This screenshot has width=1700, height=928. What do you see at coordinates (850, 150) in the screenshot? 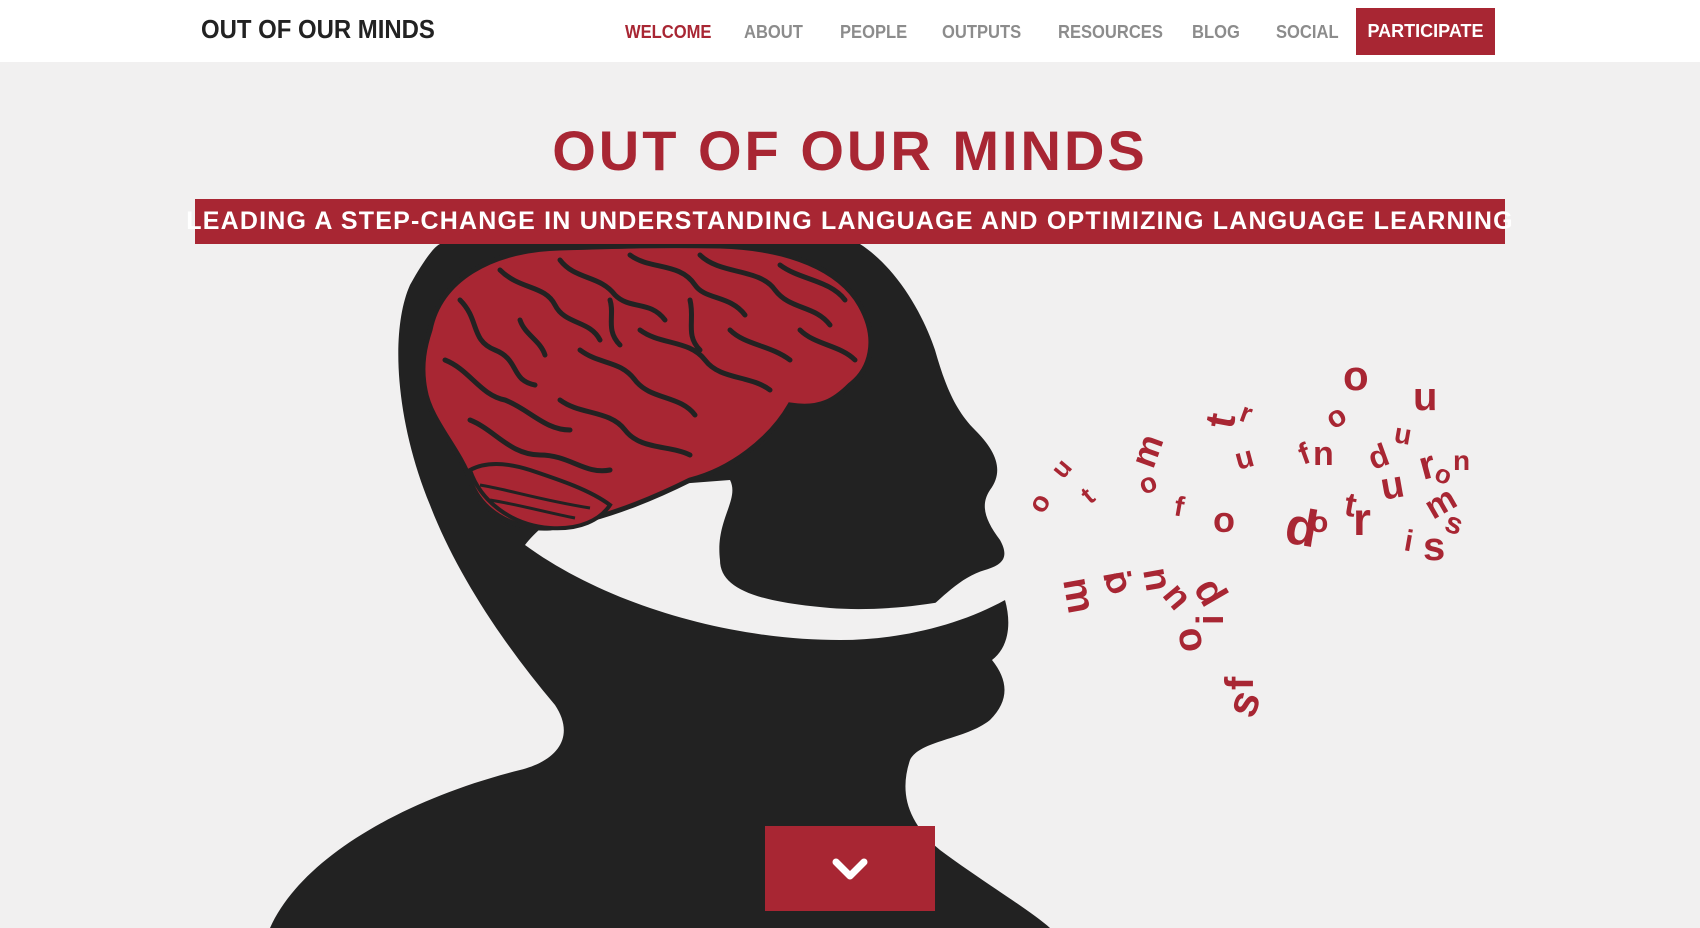
I see `hero-title: OUT OF OUR MINDS` at bounding box center [850, 150].